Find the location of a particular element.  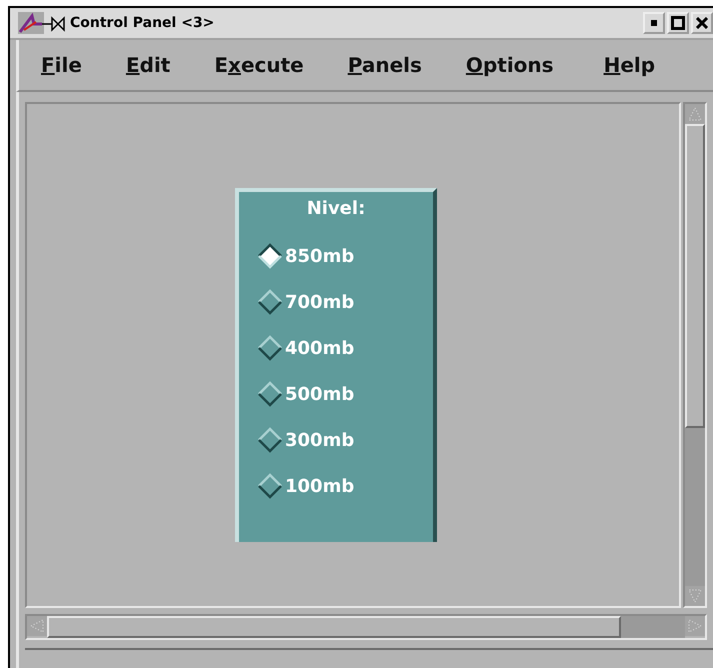

menu-item: Execute is located at coordinates (259, 65).